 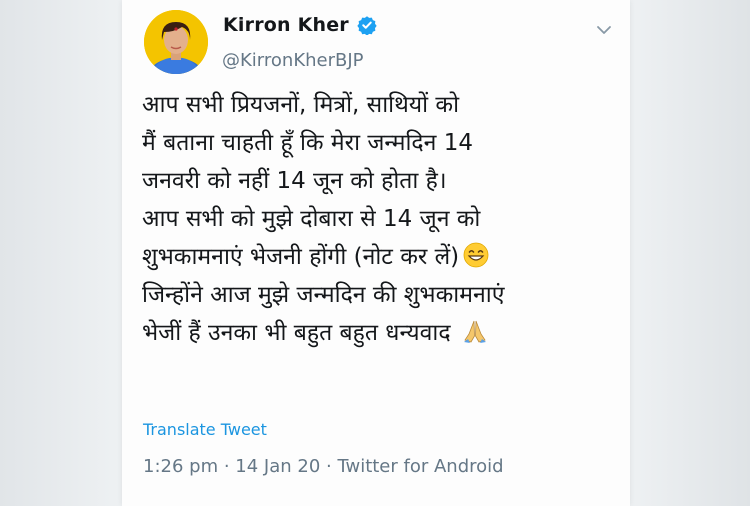 What do you see at coordinates (301, 105) in the screenshot?
I see `tweet-line: आप सभी प्रियजनों, मित्रों, साथियों को` at bounding box center [301, 105].